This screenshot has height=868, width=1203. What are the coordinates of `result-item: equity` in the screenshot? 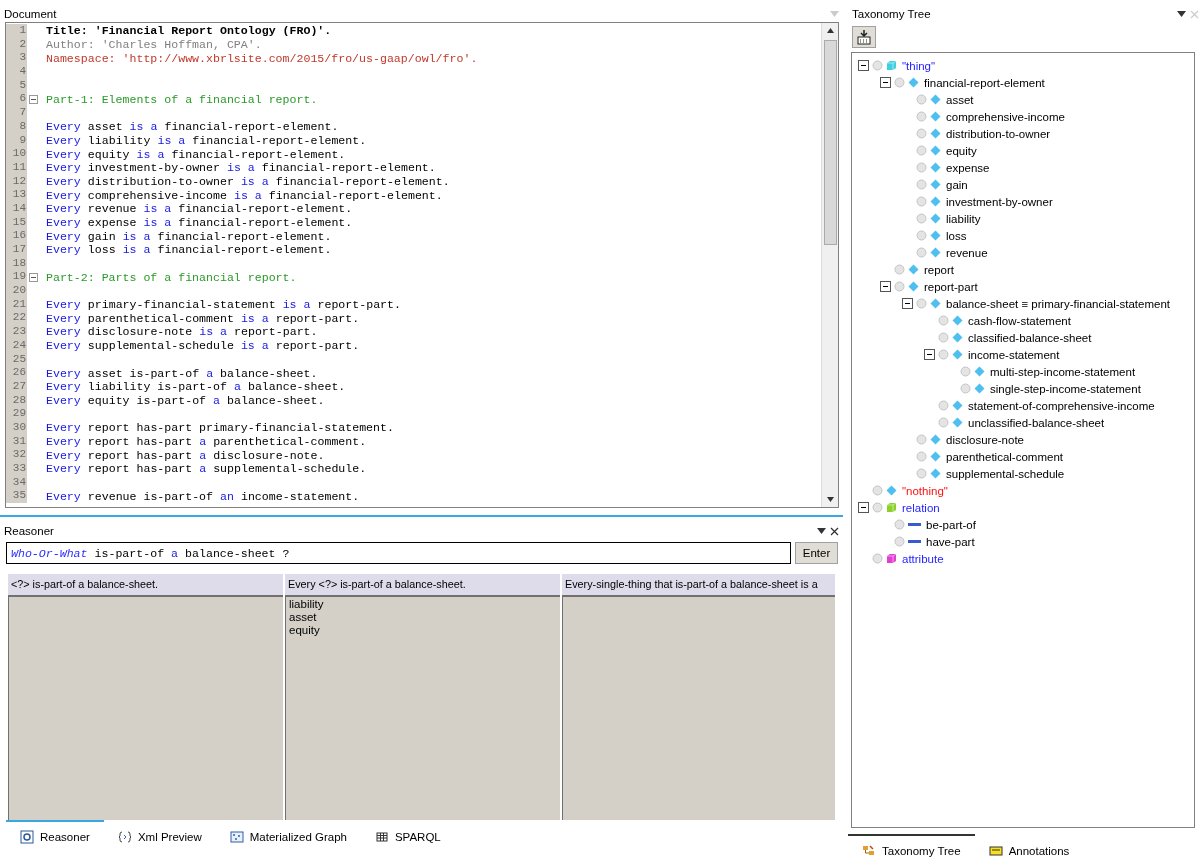 It's located at (423, 630).